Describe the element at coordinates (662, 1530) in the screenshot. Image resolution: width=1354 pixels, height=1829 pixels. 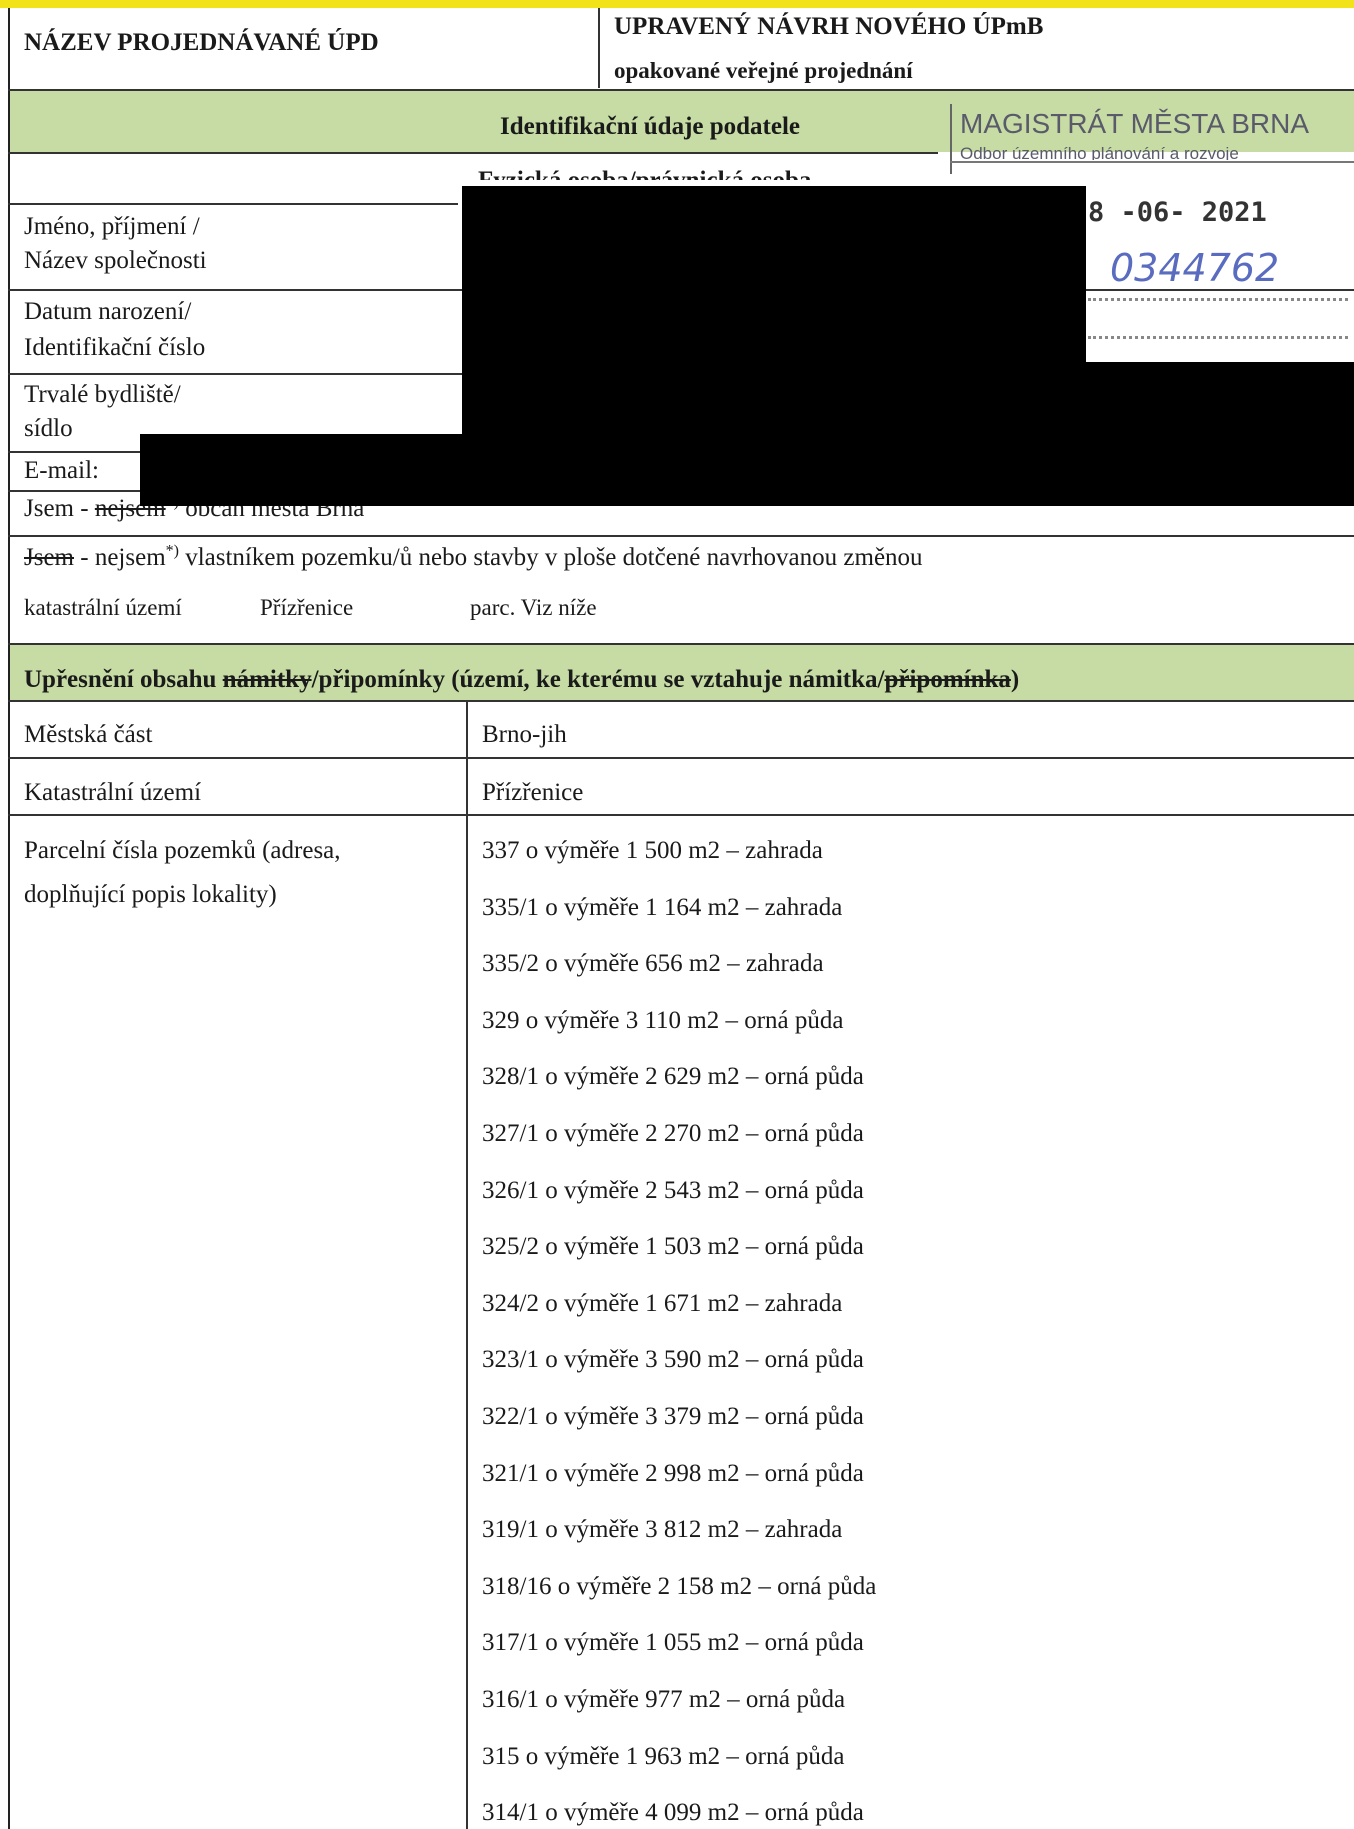
I see `parcel-item: 319/1 o výměře 3 812 m2 – zahrada` at that location.